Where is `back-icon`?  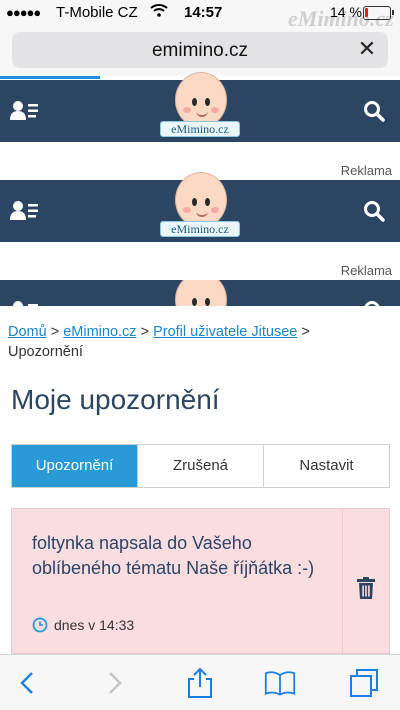
back-icon is located at coordinates (28, 683).